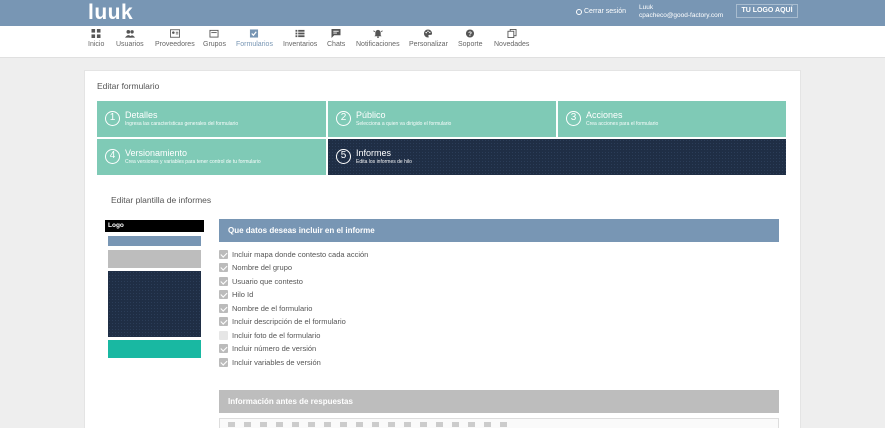 The image size is (885, 428). What do you see at coordinates (254, 44) in the screenshot?
I see `nav-label: Formularios` at bounding box center [254, 44].